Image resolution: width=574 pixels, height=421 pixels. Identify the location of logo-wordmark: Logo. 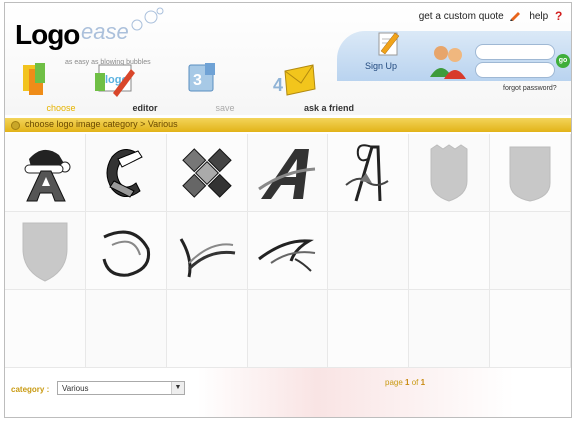
(47, 34).